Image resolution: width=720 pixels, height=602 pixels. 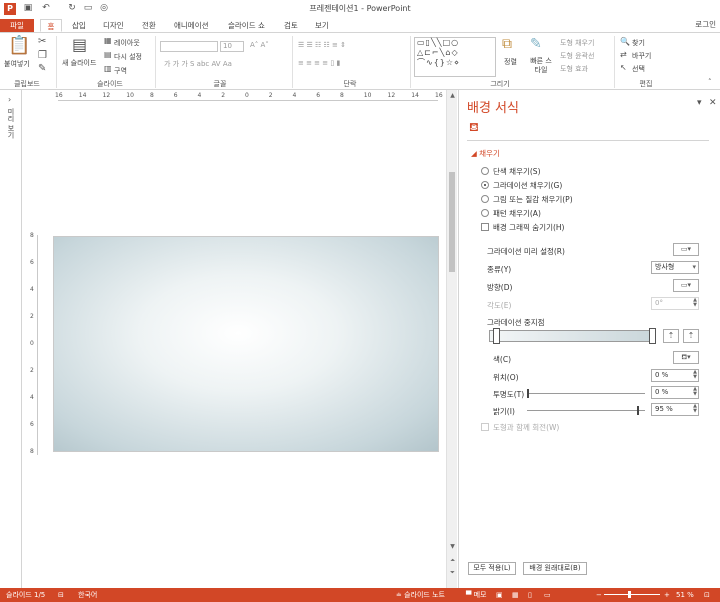 What do you see at coordinates (17, 64) in the screenshot?
I see `paste-button: 붙여넣기` at bounding box center [17, 64].